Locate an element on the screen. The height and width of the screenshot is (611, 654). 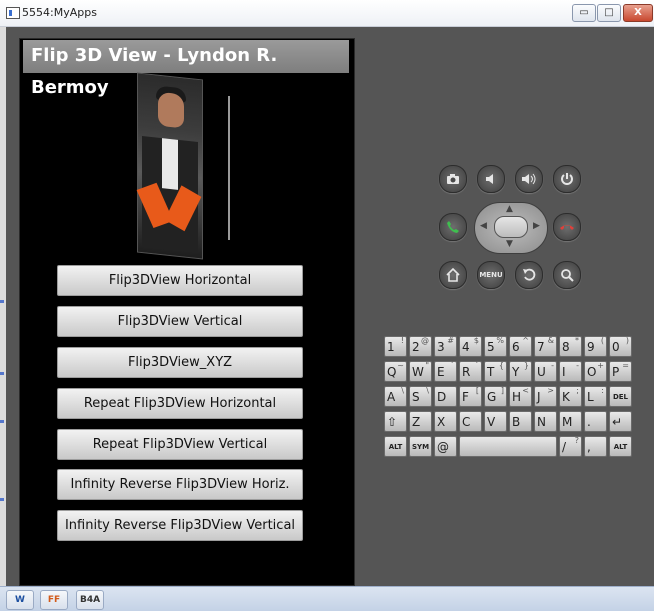
key-s: S \ is located at coordinates (420, 396).